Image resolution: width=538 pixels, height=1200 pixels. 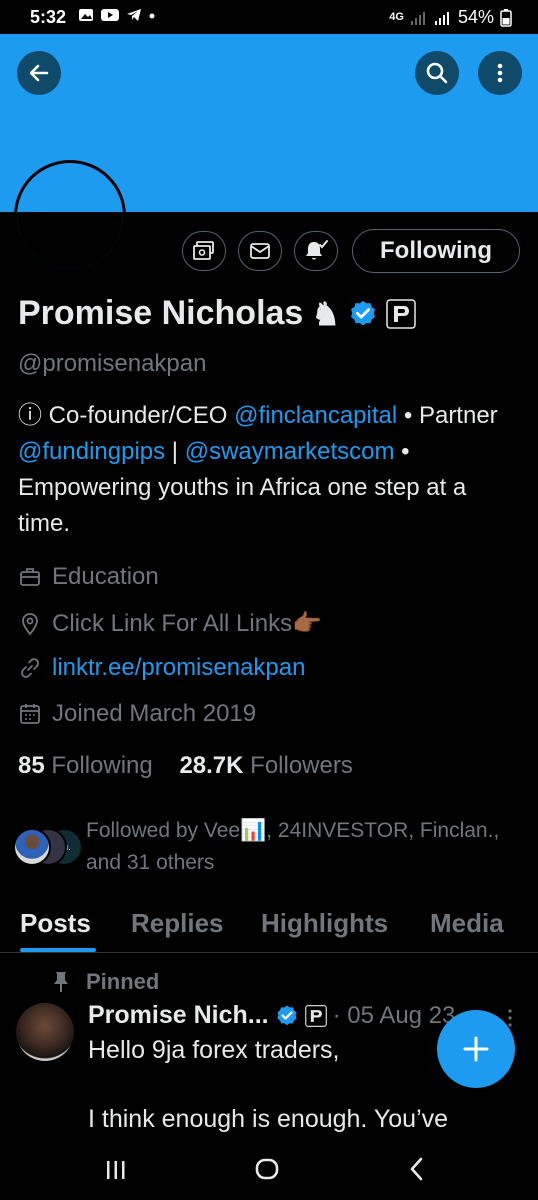 I want to click on tweet-date: · 05 Aug 23, so click(x=394, y=1015).